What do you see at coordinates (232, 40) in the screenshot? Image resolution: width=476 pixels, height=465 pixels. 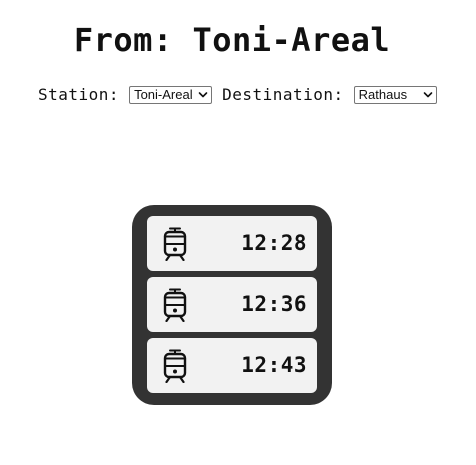 I see `page-title: From: Toni-Areal` at bounding box center [232, 40].